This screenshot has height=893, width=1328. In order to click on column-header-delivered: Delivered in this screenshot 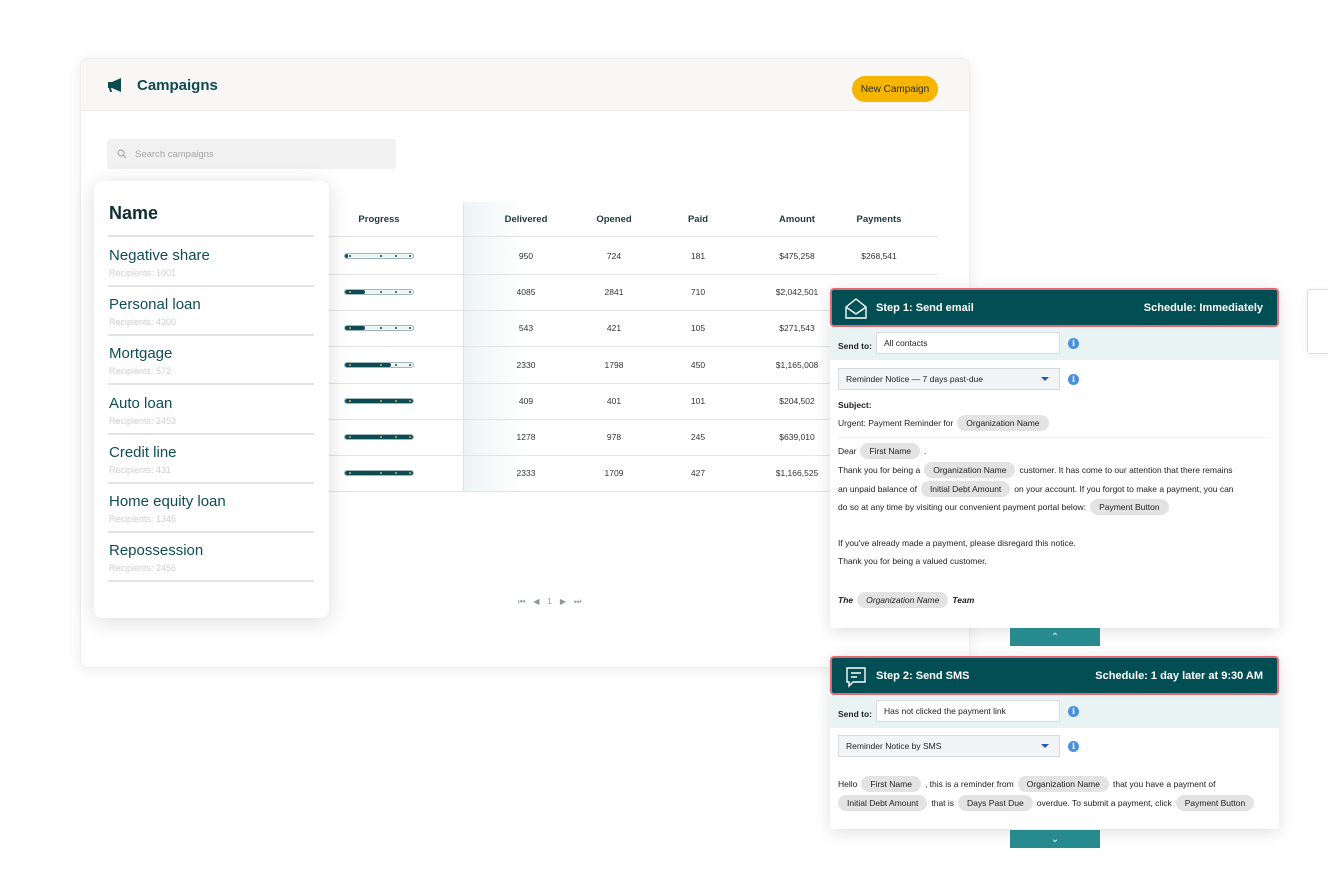, I will do `click(526, 219)`.